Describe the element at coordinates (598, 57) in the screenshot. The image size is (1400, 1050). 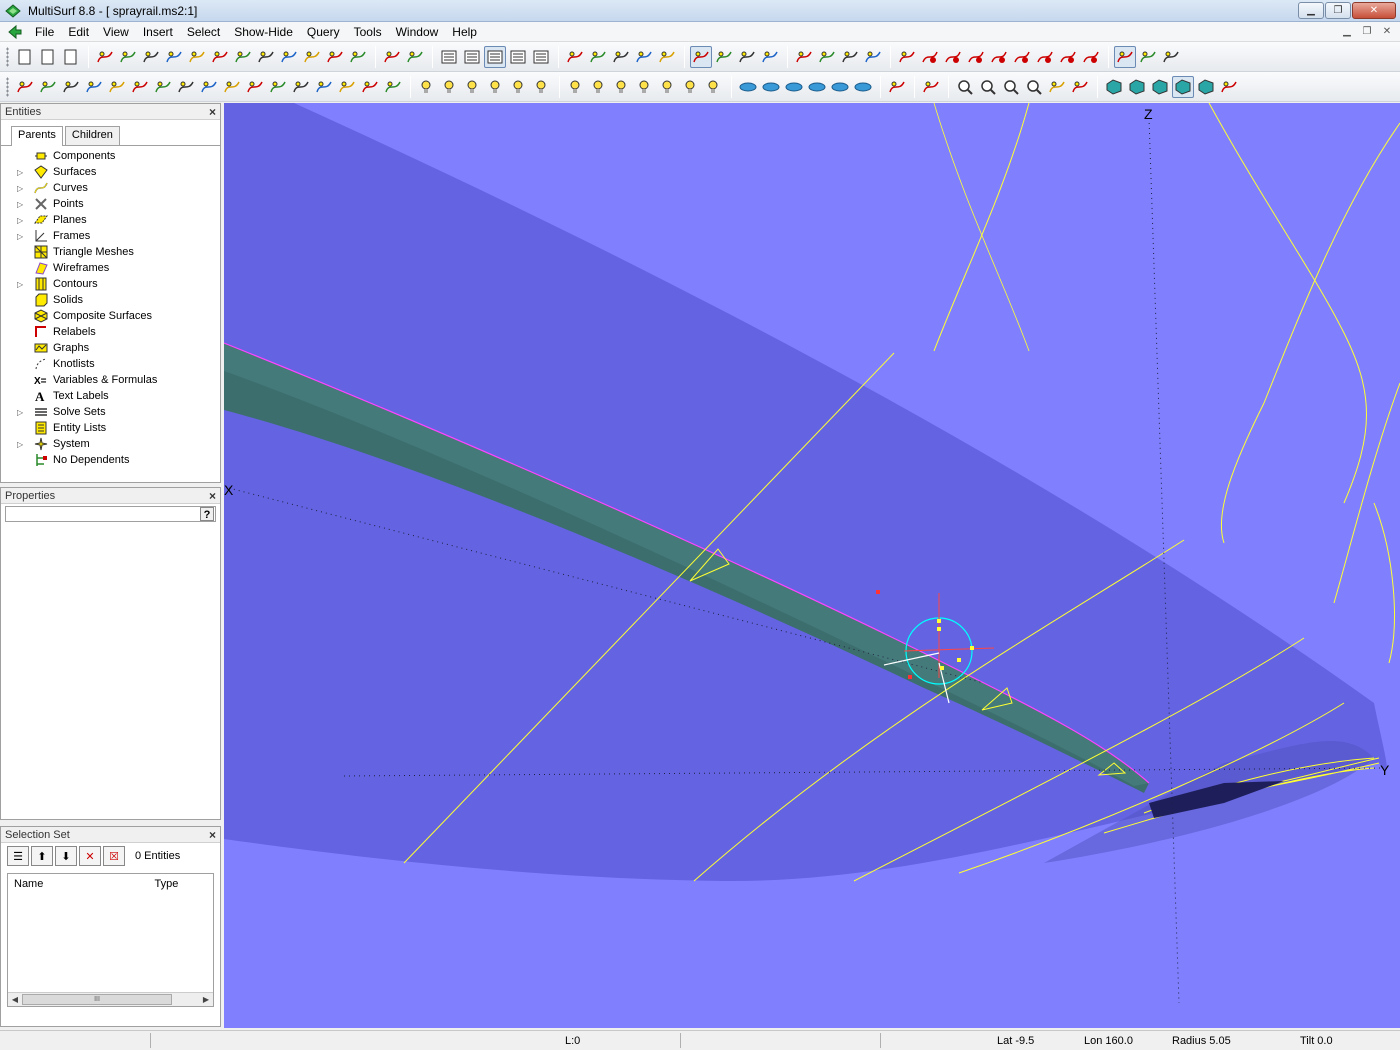
I see `show-icon` at that location.